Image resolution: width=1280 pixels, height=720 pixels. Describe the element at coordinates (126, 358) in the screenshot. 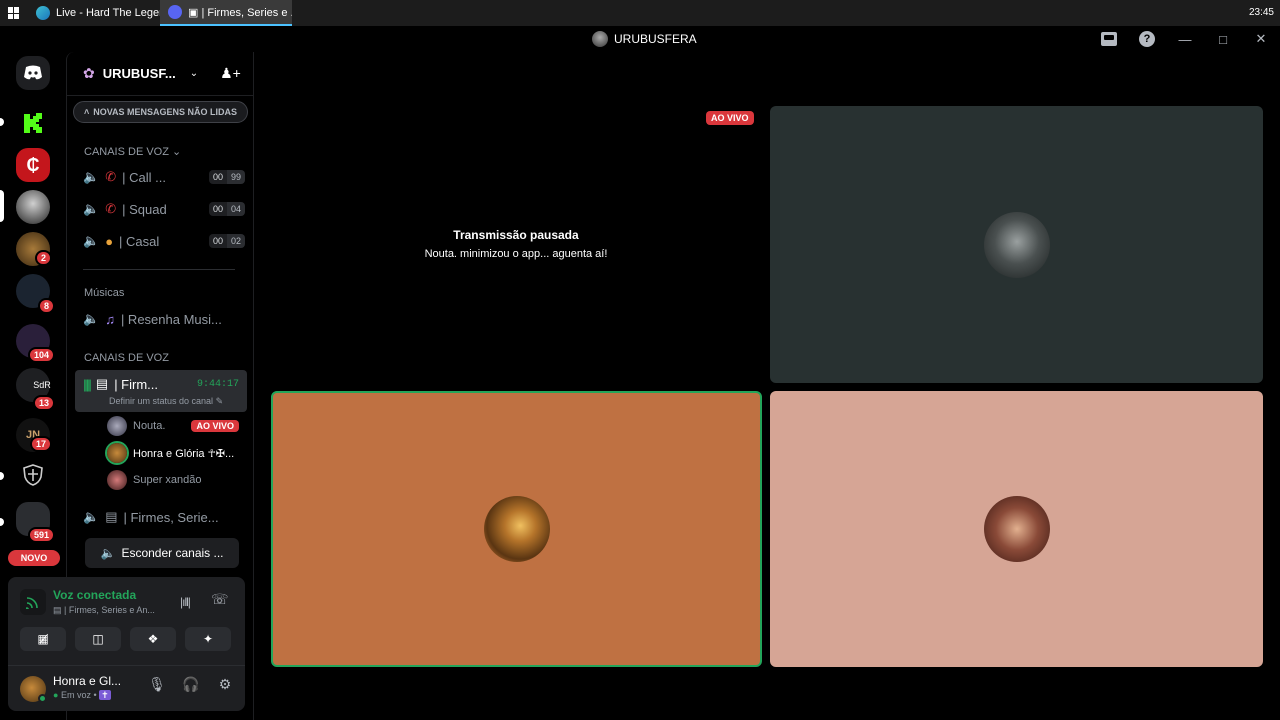

I see `category-voice-channels-2: CANAIS DE VOZ` at that location.